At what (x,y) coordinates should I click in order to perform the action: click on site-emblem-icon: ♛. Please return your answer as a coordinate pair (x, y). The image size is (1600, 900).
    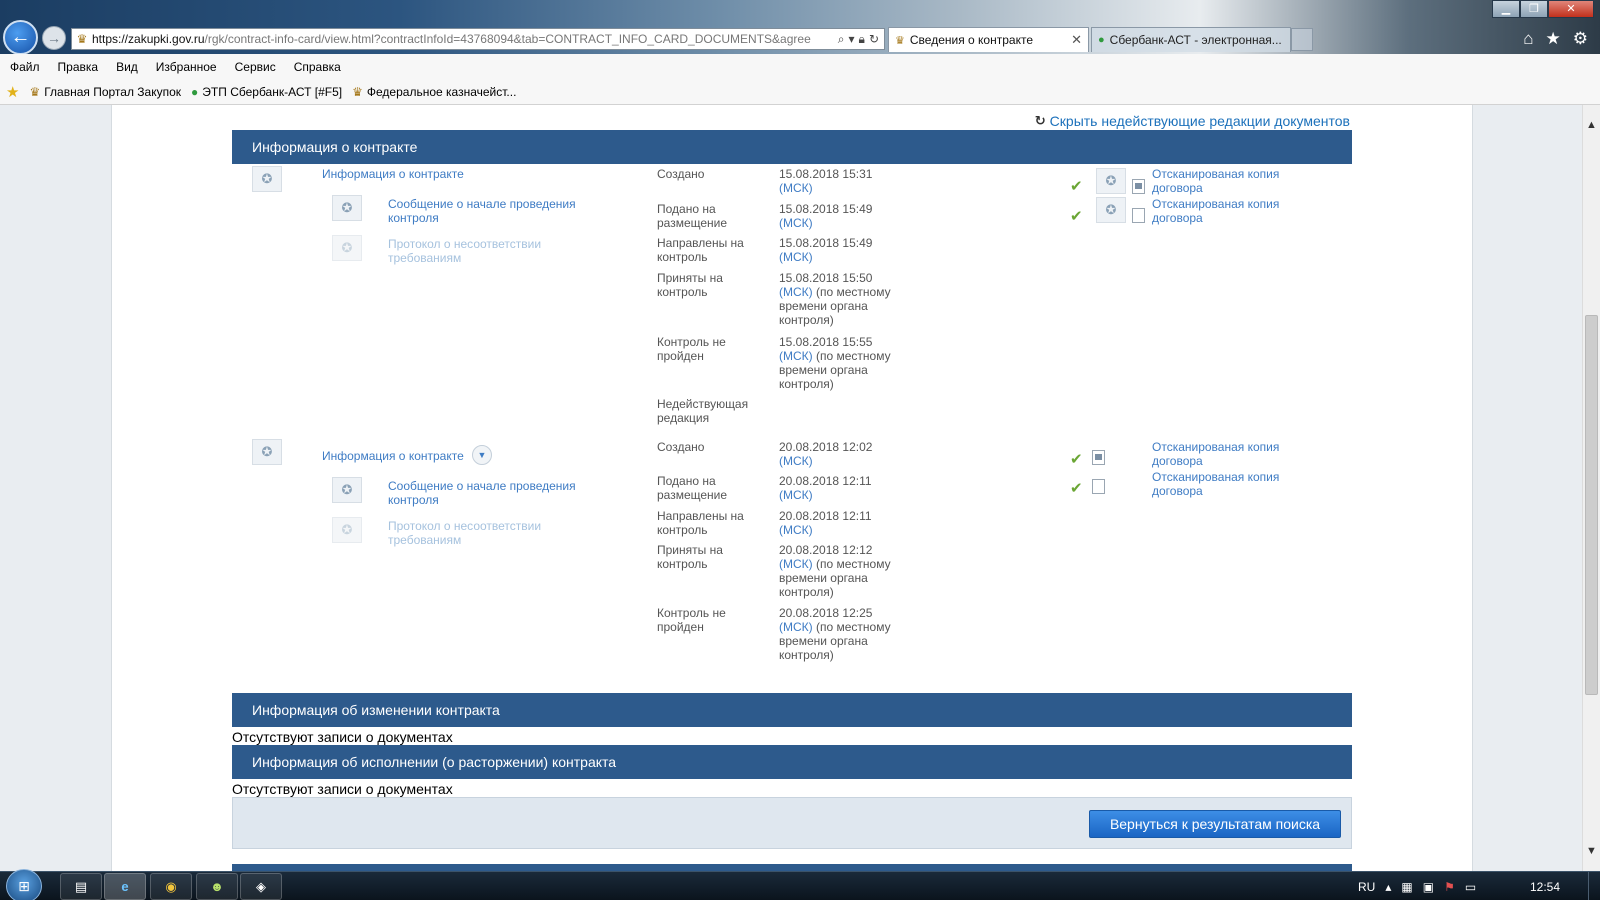
    Looking at the image, I should click on (357, 91).